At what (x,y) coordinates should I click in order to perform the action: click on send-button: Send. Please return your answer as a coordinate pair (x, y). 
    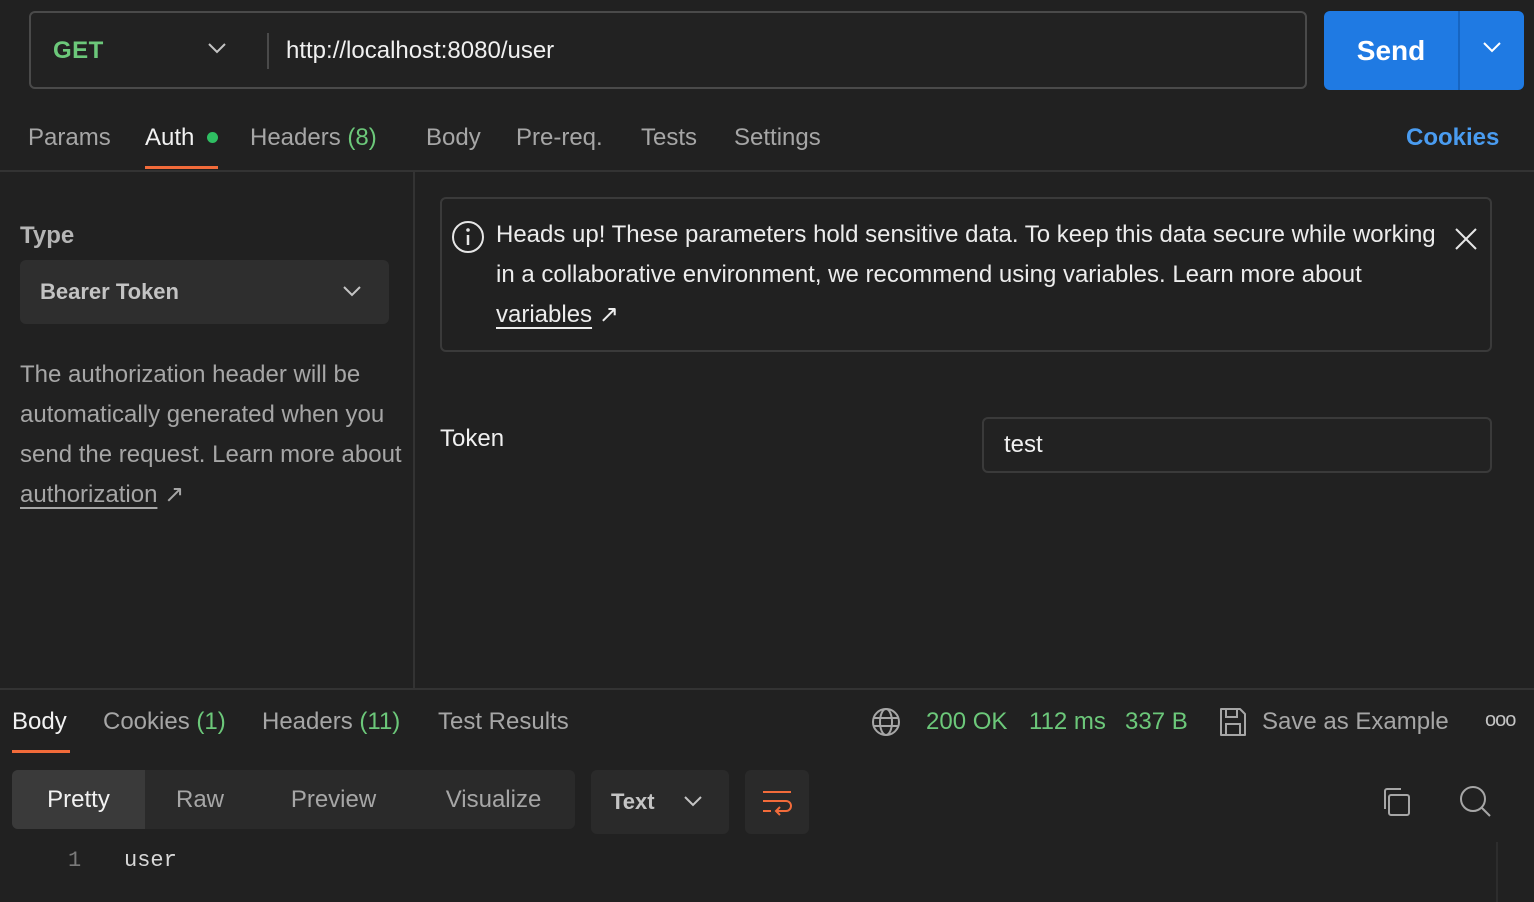
    Looking at the image, I should click on (1424, 50).